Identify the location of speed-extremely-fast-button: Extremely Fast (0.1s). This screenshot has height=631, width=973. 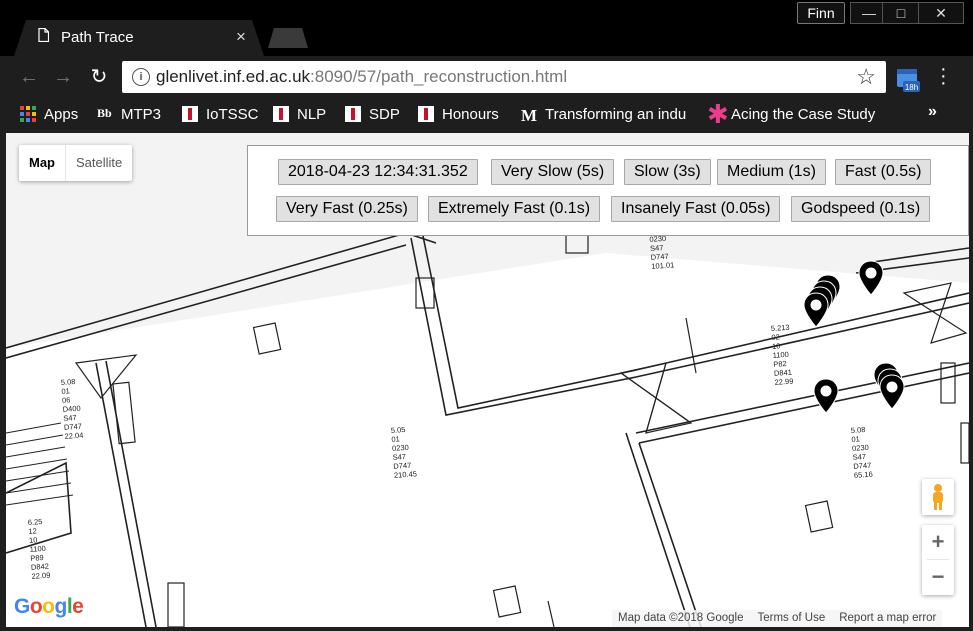
(514, 209).